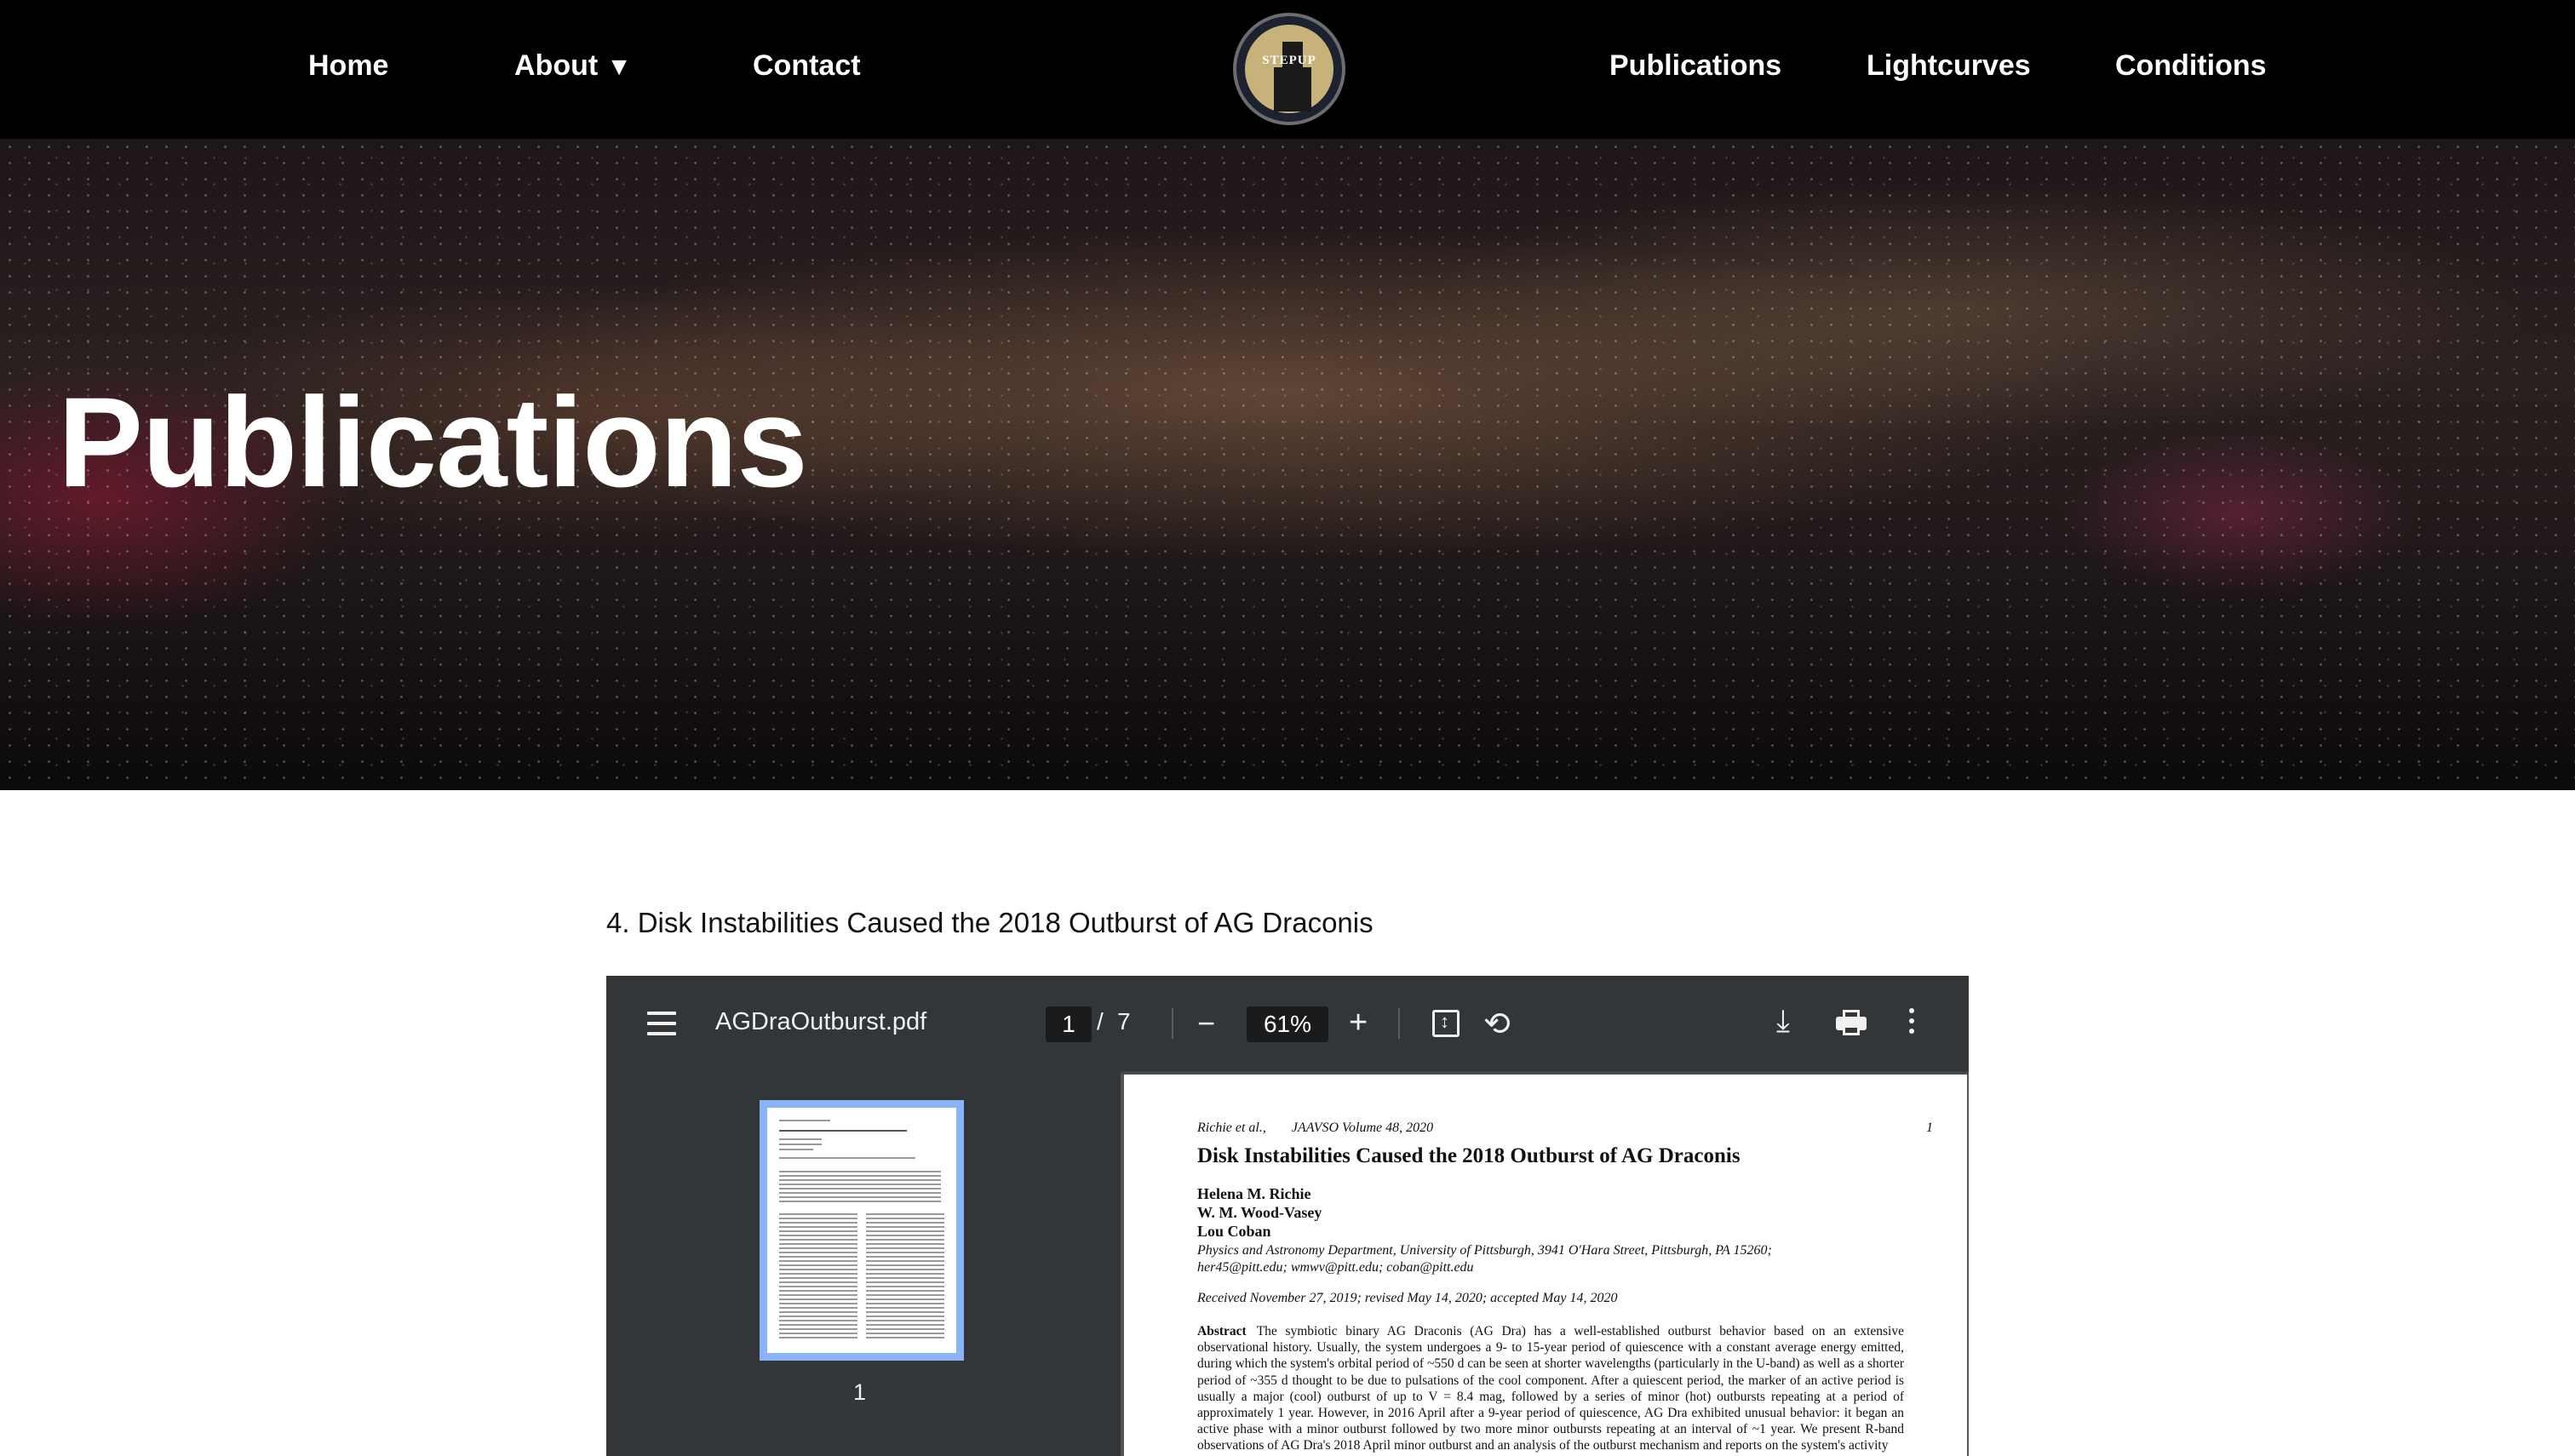 Image resolution: width=2575 pixels, height=1456 pixels. I want to click on nav-home-link: Home, so click(348, 66).